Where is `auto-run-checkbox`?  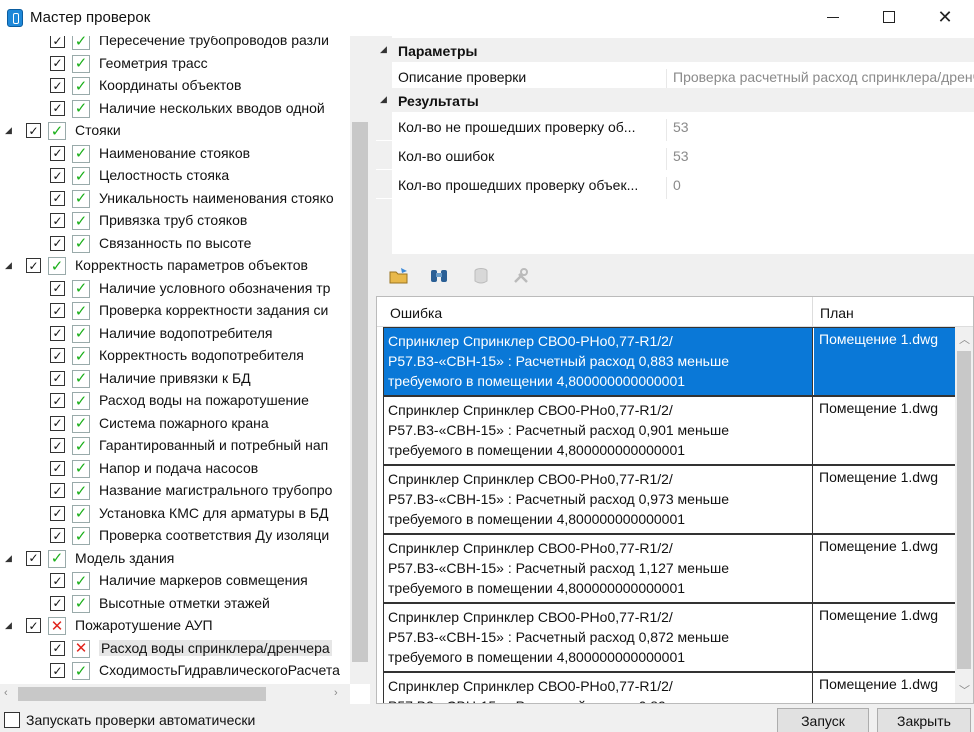 auto-run-checkbox is located at coordinates (12, 720).